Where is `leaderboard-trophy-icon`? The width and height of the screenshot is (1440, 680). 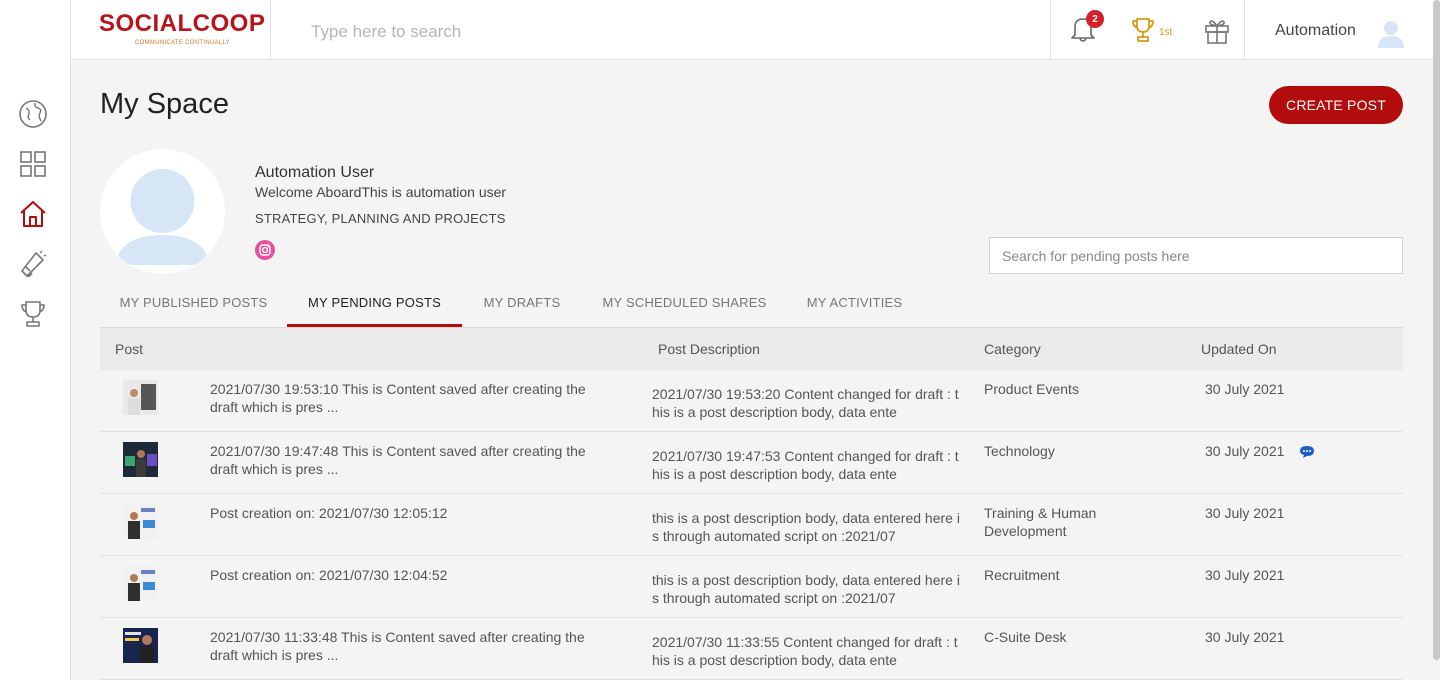 leaderboard-trophy-icon is located at coordinates (1144, 30).